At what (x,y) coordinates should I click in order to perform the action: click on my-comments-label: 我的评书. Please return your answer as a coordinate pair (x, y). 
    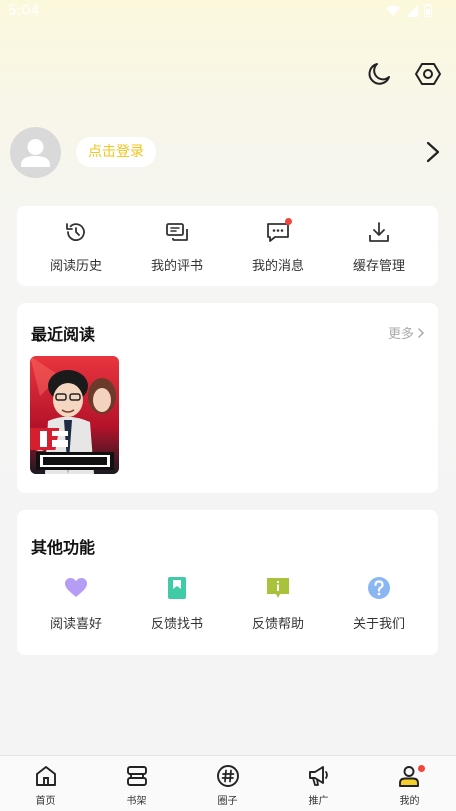
    Looking at the image, I should click on (176, 266).